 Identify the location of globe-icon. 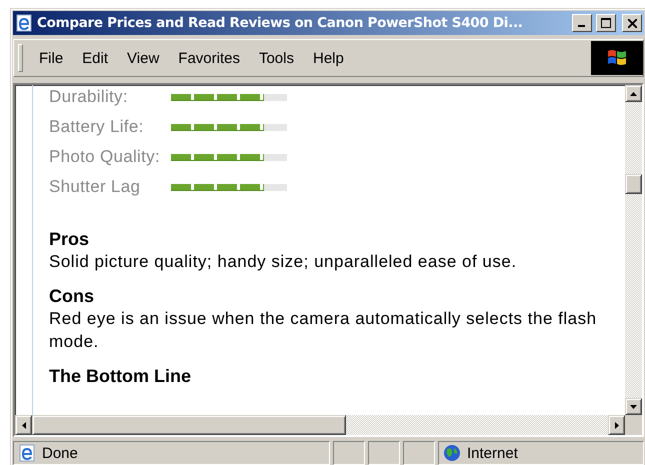
(452, 453).